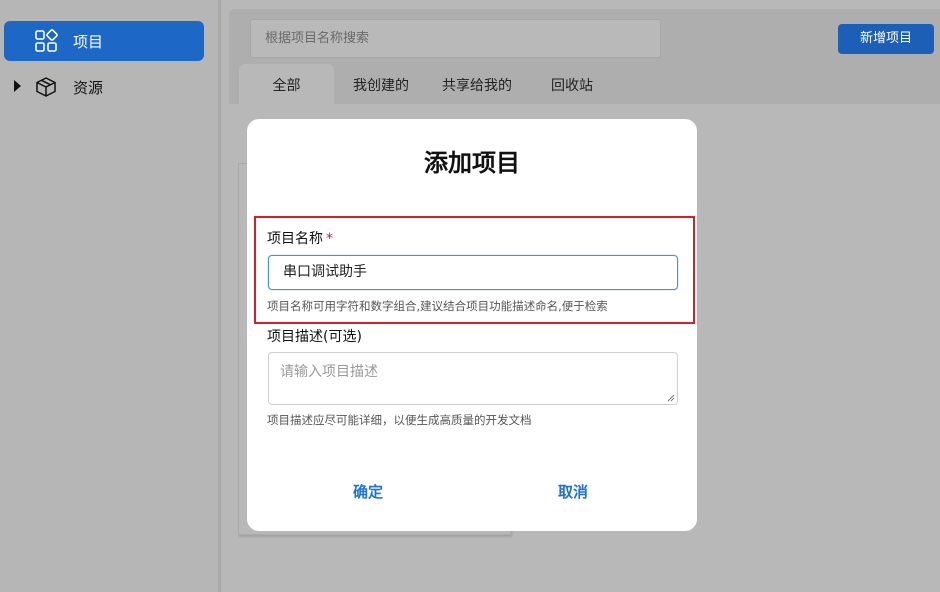 Image resolution: width=940 pixels, height=592 pixels. I want to click on project-name-hint: 项目名称可用字符和数字组合,建议结合项目功能描述命名,便于检索, so click(437, 306).